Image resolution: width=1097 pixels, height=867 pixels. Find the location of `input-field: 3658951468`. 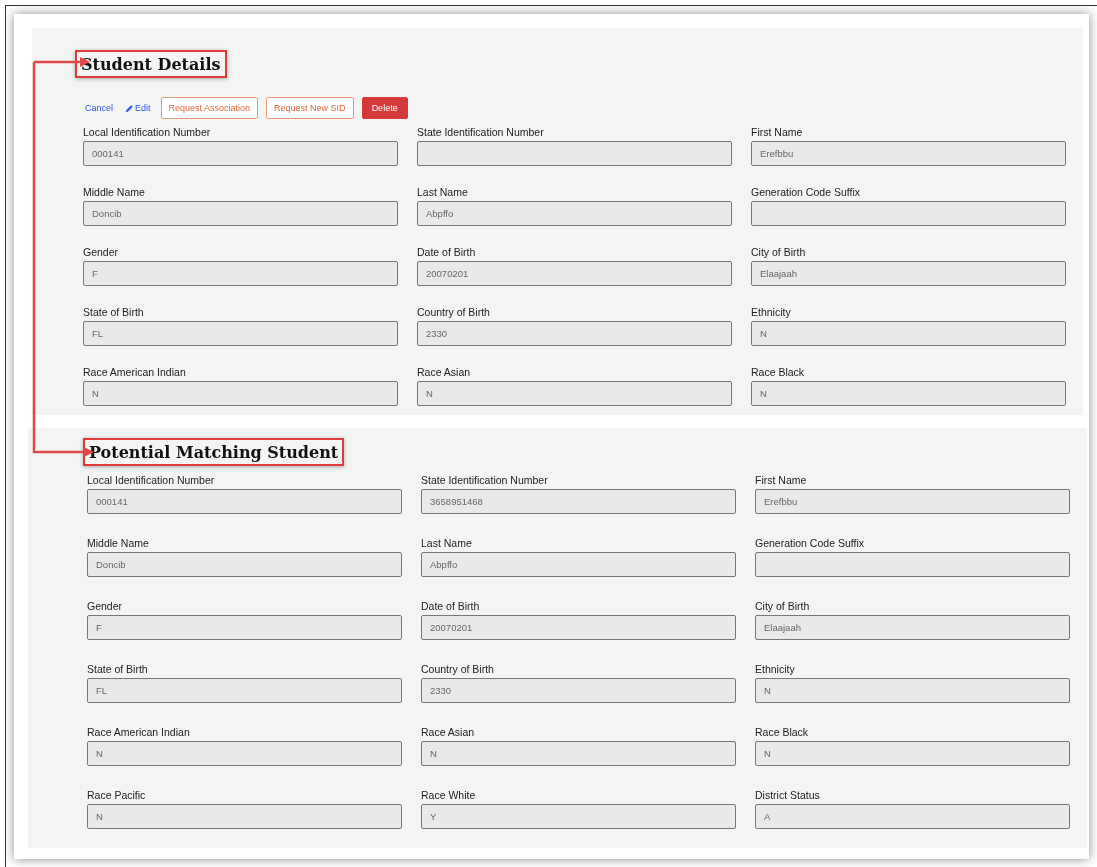

input-field: 3658951468 is located at coordinates (578, 501).